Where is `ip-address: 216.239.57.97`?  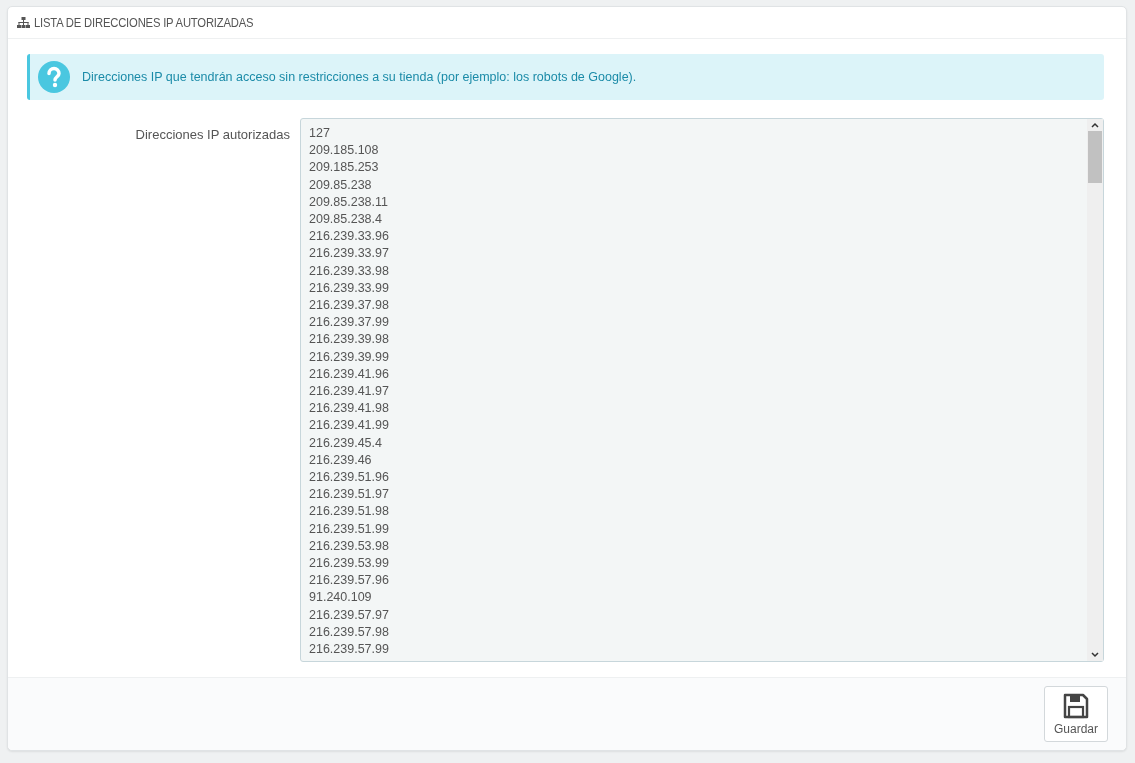 ip-address: 216.239.57.97 is located at coordinates (349, 615).